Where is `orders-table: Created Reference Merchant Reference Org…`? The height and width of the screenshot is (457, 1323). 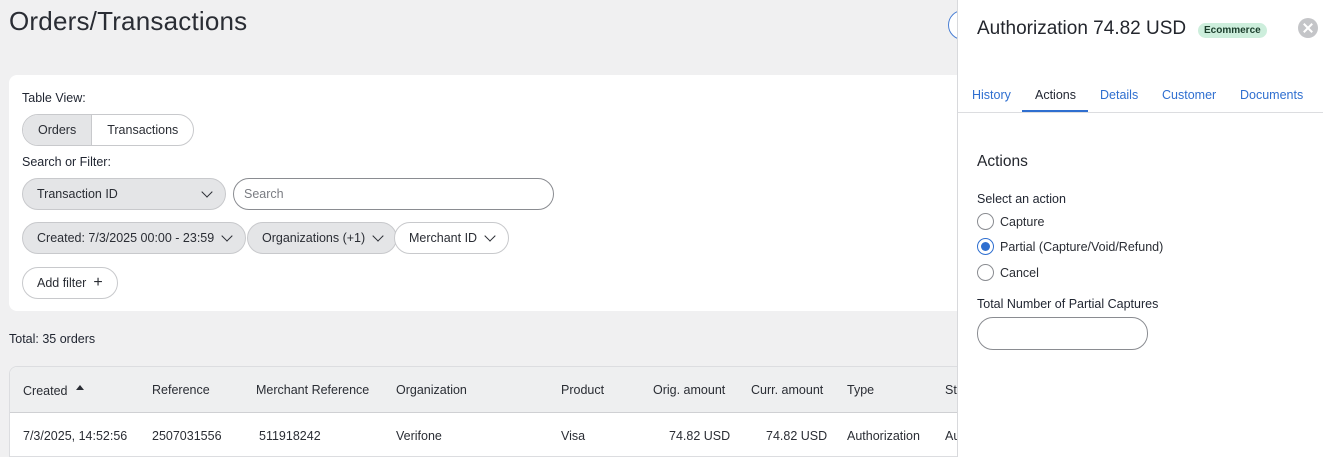 orders-table: Created Reference Merchant Reference Org… is located at coordinates (489, 411).